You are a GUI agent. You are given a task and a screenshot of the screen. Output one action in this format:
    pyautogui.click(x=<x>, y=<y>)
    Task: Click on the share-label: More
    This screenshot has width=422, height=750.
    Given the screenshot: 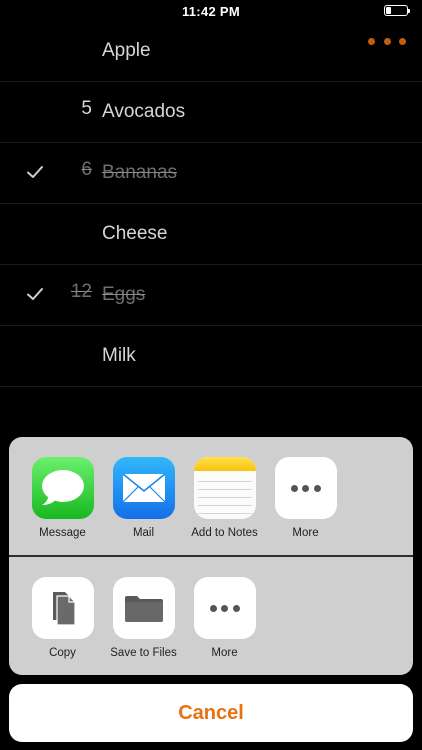 What is the action you would take?
    pyautogui.click(x=305, y=533)
    